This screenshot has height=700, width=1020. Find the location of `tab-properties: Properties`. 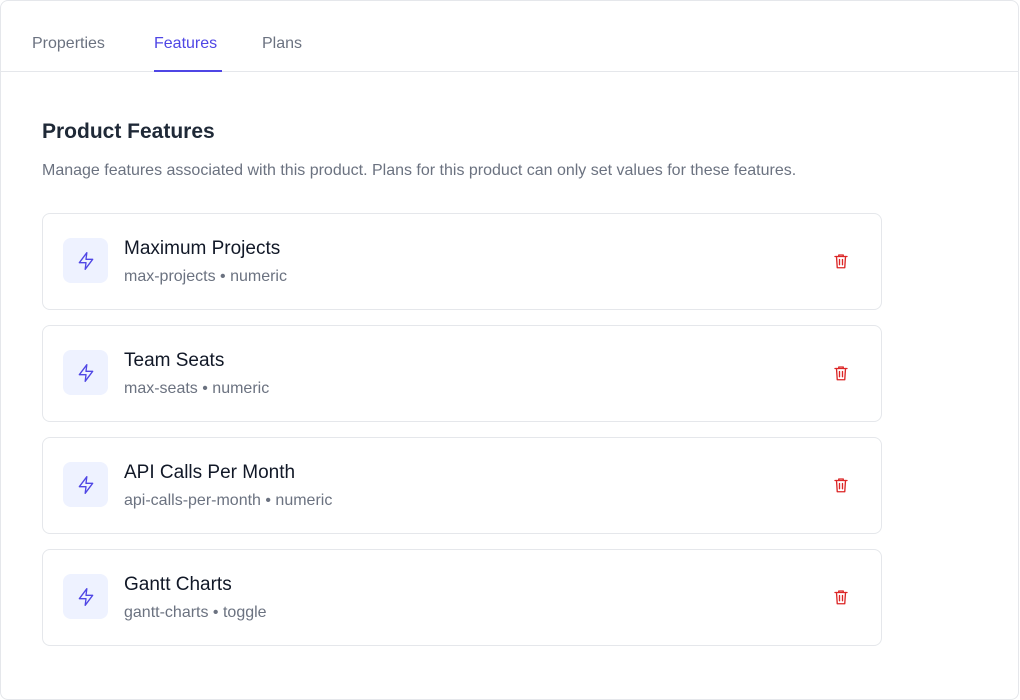

tab-properties: Properties is located at coordinates (68, 44).